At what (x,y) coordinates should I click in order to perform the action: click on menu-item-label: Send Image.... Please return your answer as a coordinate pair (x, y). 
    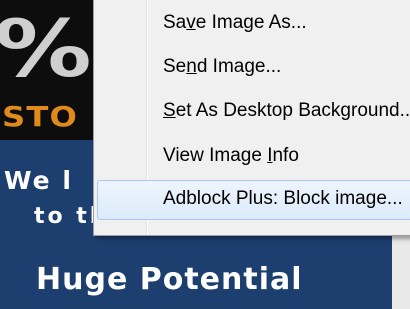
    Looking at the image, I should click on (222, 66).